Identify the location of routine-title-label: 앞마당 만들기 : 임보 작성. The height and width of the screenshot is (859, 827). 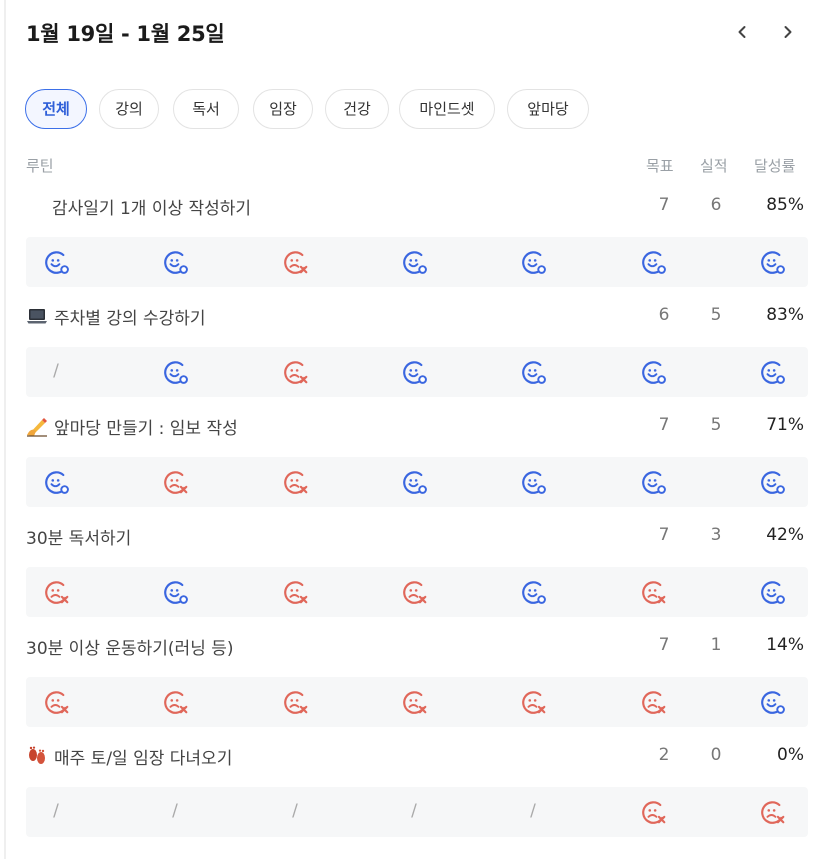
(146, 428).